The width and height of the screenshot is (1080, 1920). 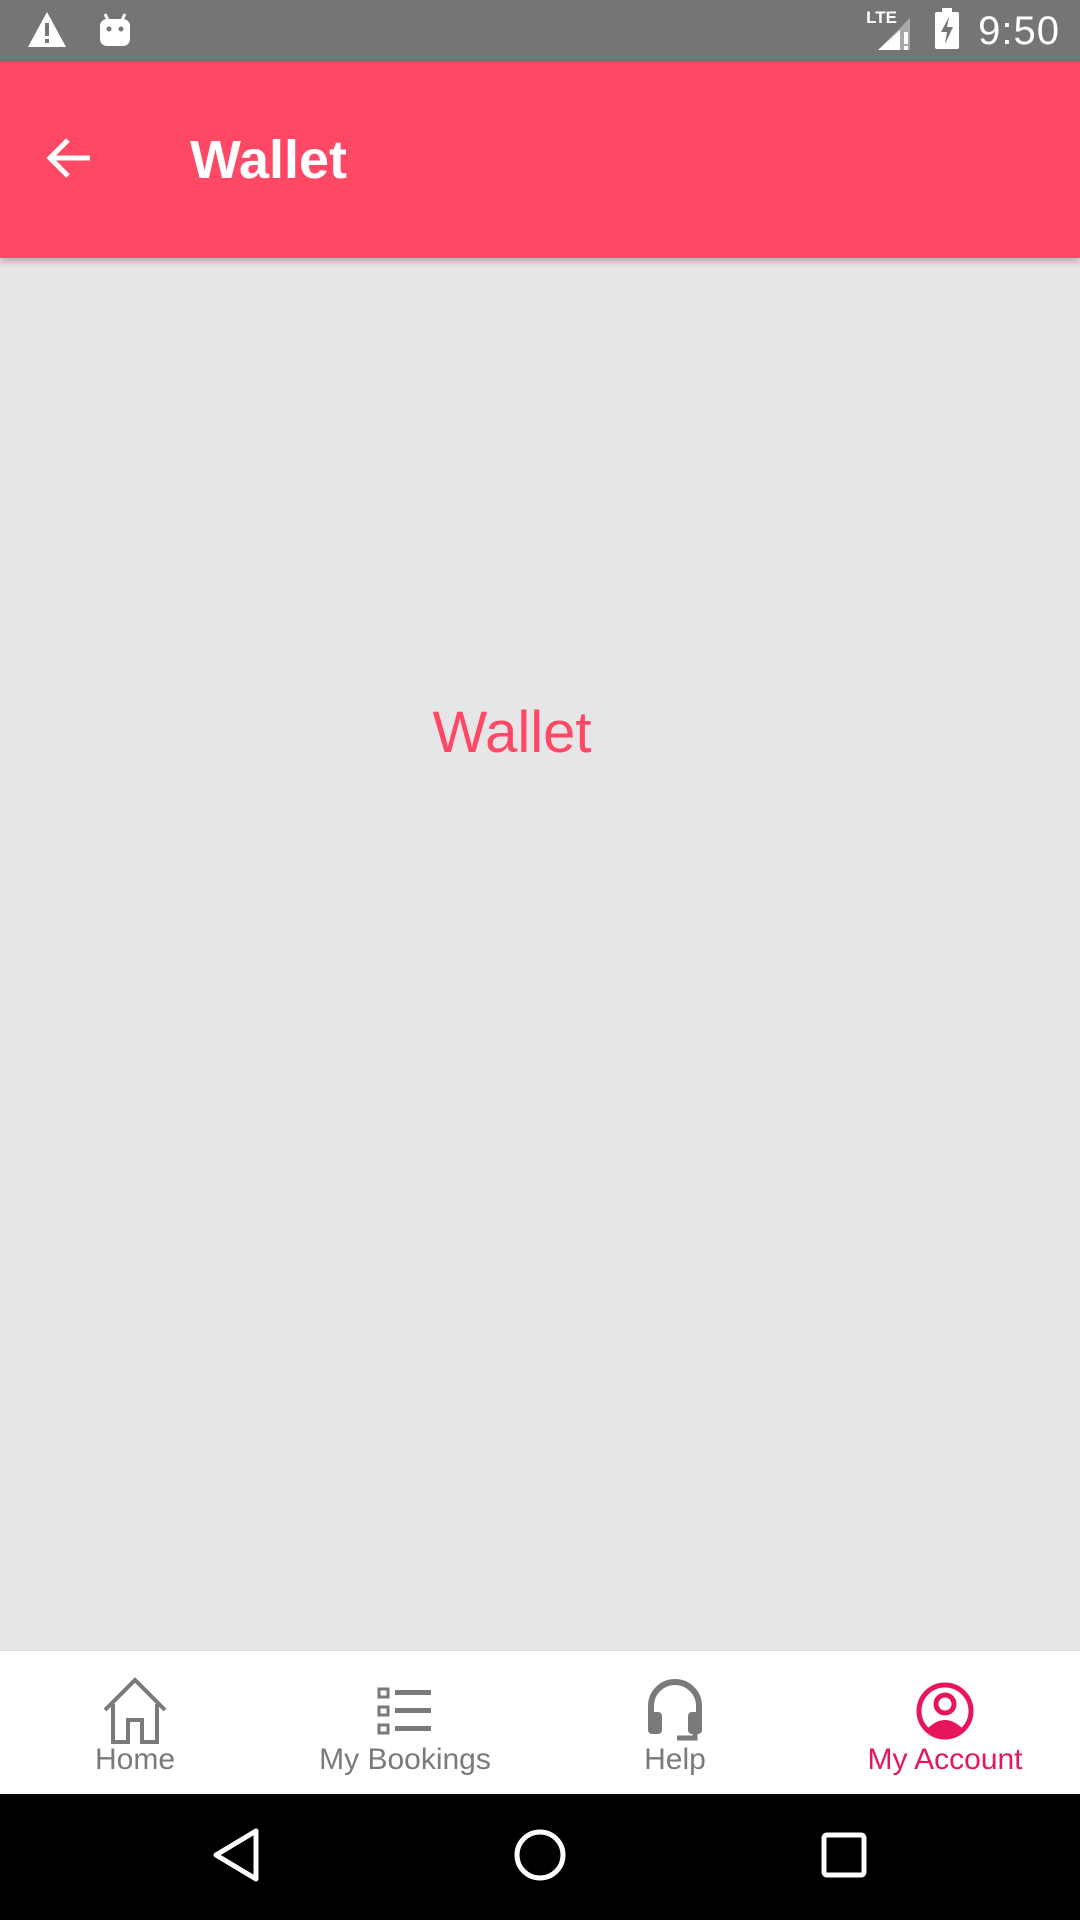 What do you see at coordinates (135, 1711) in the screenshot?
I see `home-icon` at bounding box center [135, 1711].